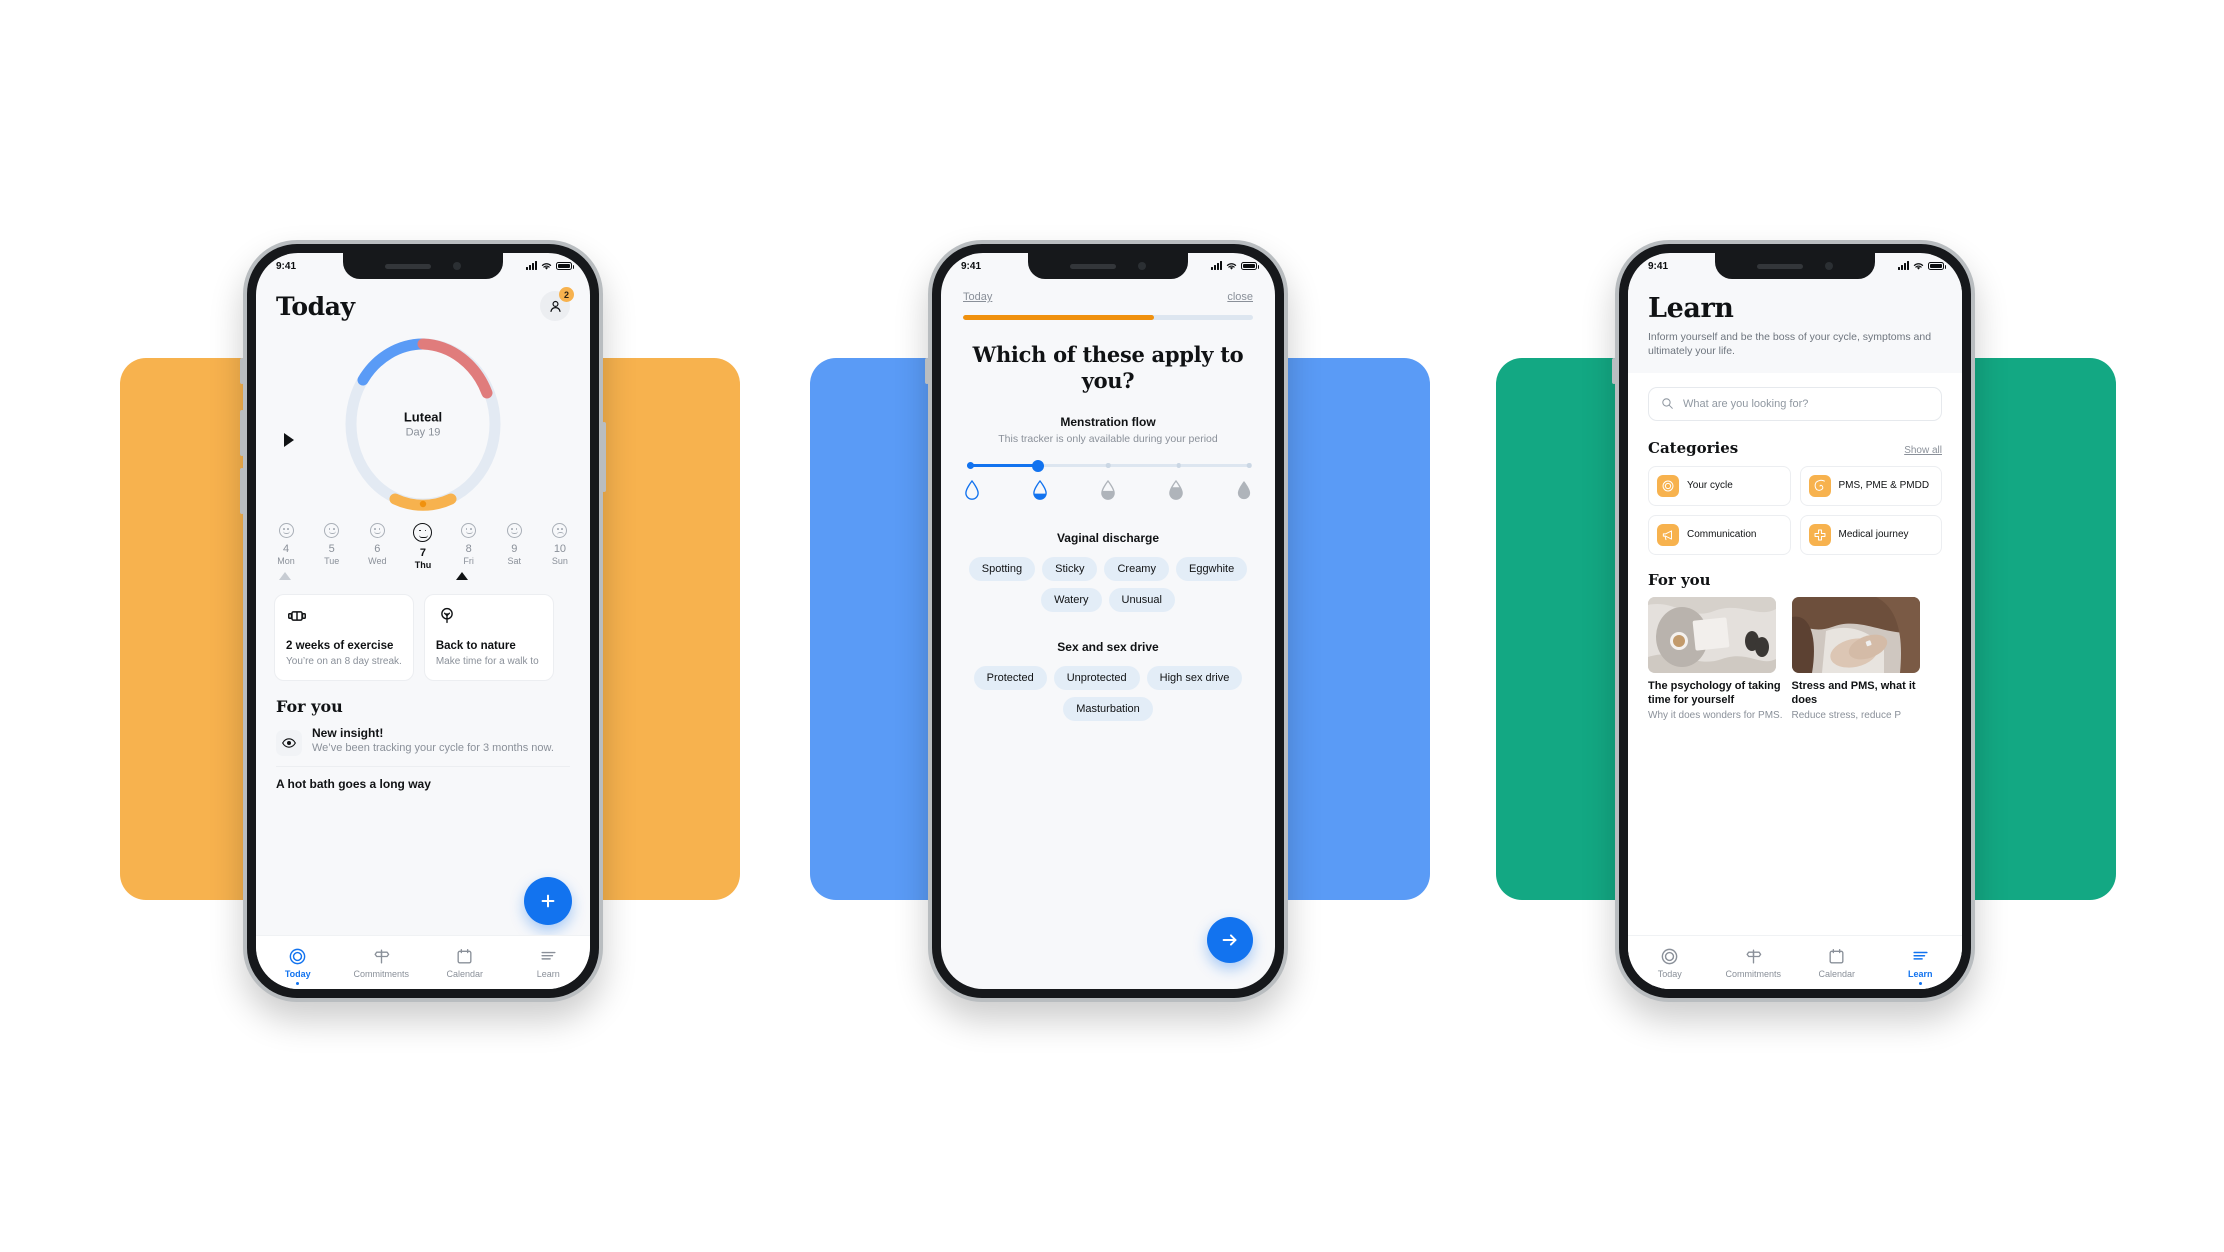  Describe the element at coordinates (977, 297) in the screenshot. I see `back-to-today-link: Today` at that location.